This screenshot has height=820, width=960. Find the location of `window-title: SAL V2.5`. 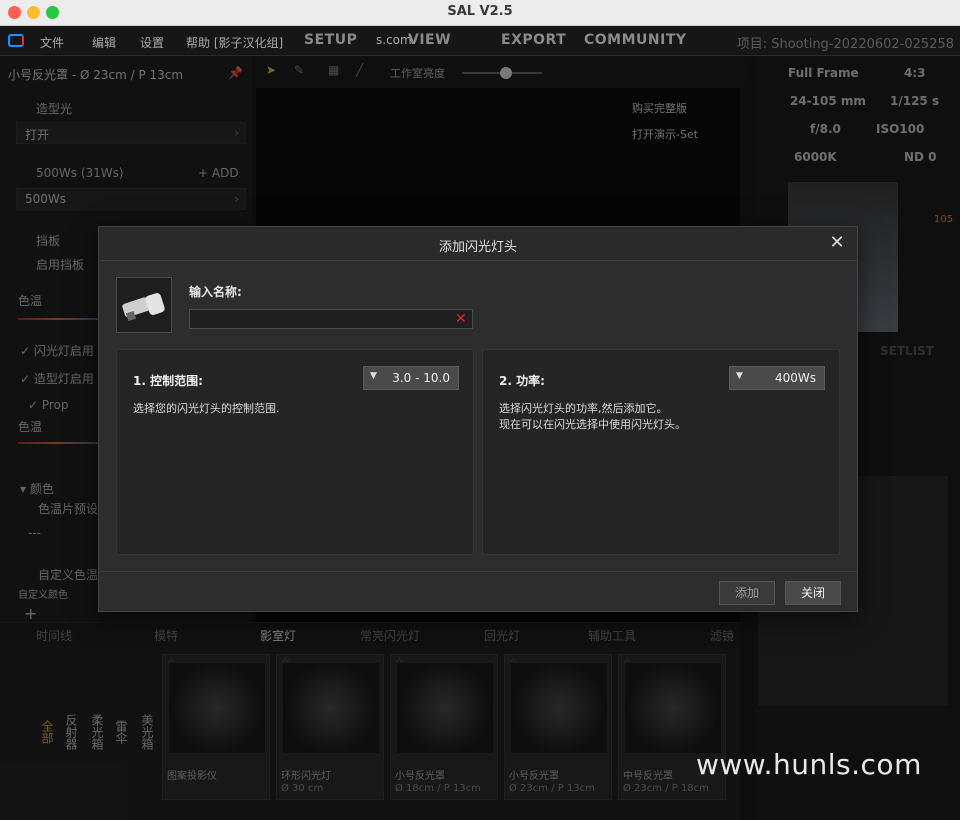

window-title: SAL V2.5 is located at coordinates (480, 11).